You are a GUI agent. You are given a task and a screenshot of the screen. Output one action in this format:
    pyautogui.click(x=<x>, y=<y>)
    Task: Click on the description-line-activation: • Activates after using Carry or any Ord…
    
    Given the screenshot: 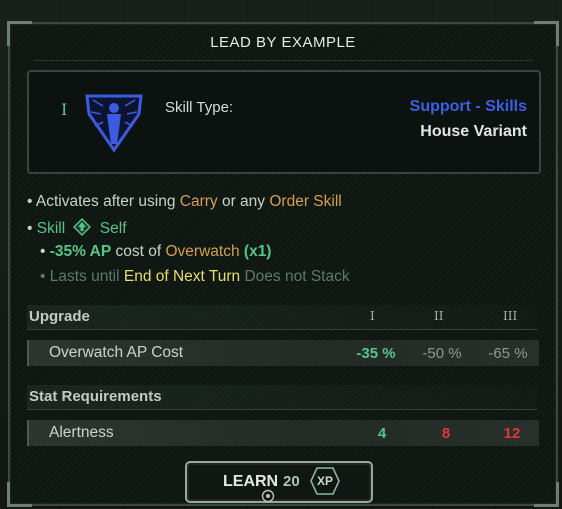 What is the action you would take?
    pyautogui.click(x=184, y=201)
    